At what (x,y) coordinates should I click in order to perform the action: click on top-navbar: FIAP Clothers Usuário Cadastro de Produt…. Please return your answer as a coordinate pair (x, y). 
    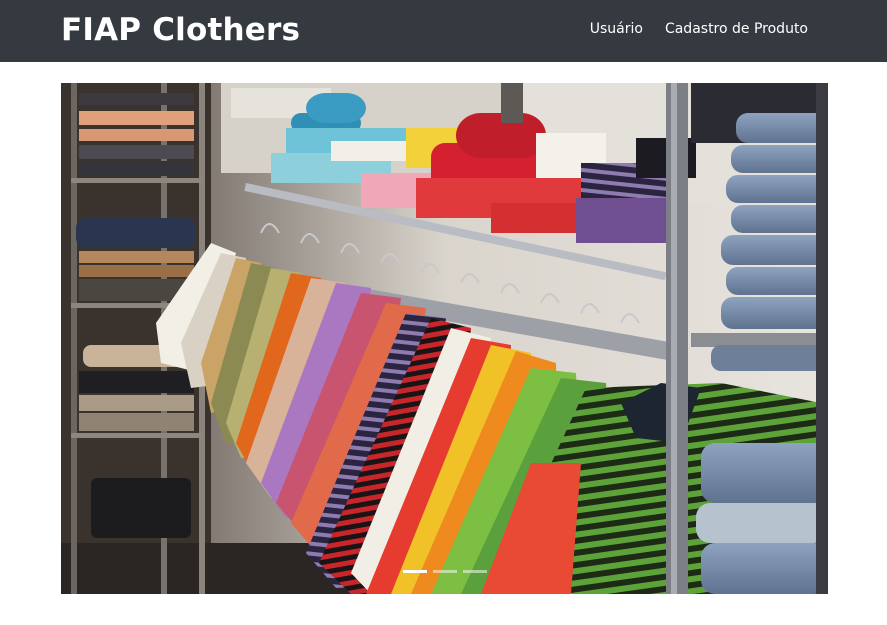
    Looking at the image, I should click on (443, 31).